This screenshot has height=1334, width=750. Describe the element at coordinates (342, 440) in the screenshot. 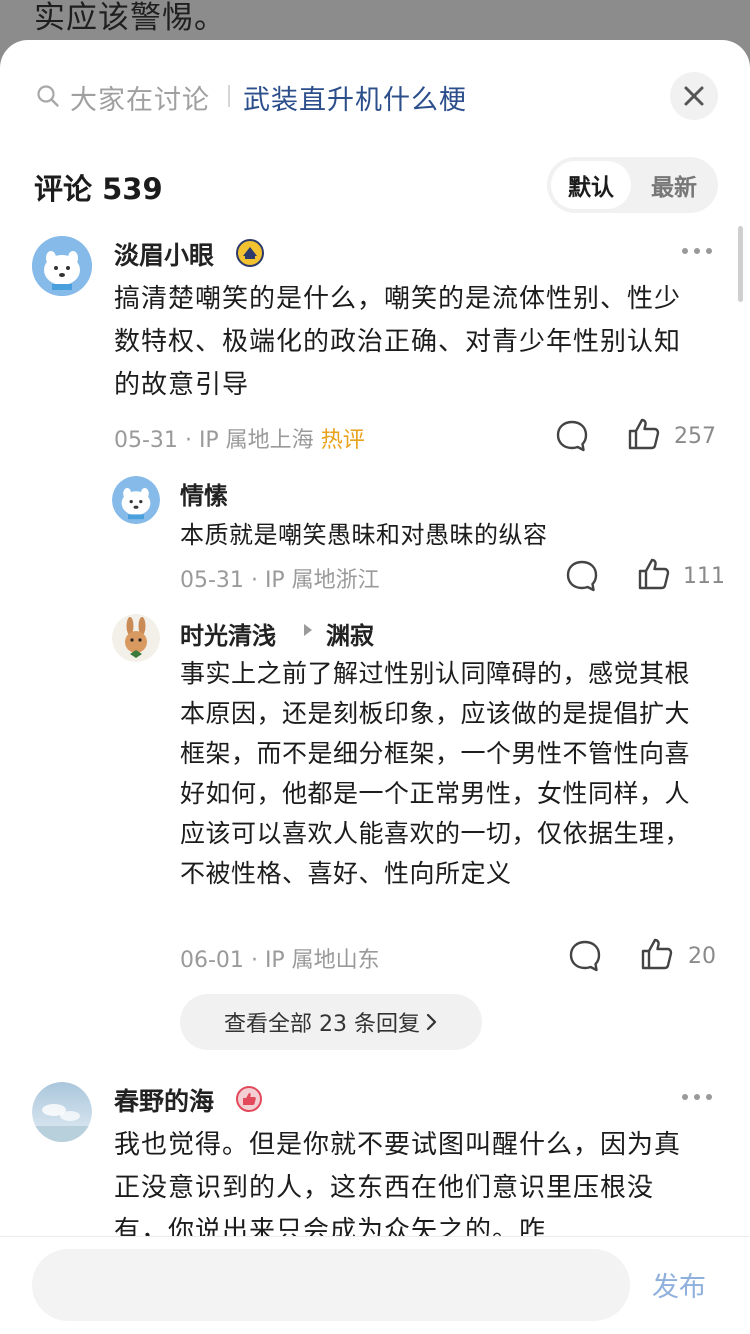

I see `hot-comment-badge: 热评` at that location.